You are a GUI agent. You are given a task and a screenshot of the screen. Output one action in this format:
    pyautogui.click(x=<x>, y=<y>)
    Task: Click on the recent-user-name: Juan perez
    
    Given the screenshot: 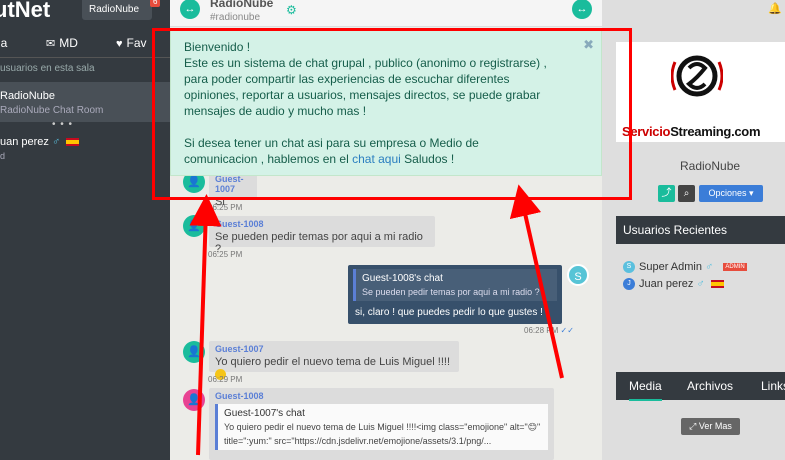 What is the action you would take?
    pyautogui.click(x=666, y=284)
    